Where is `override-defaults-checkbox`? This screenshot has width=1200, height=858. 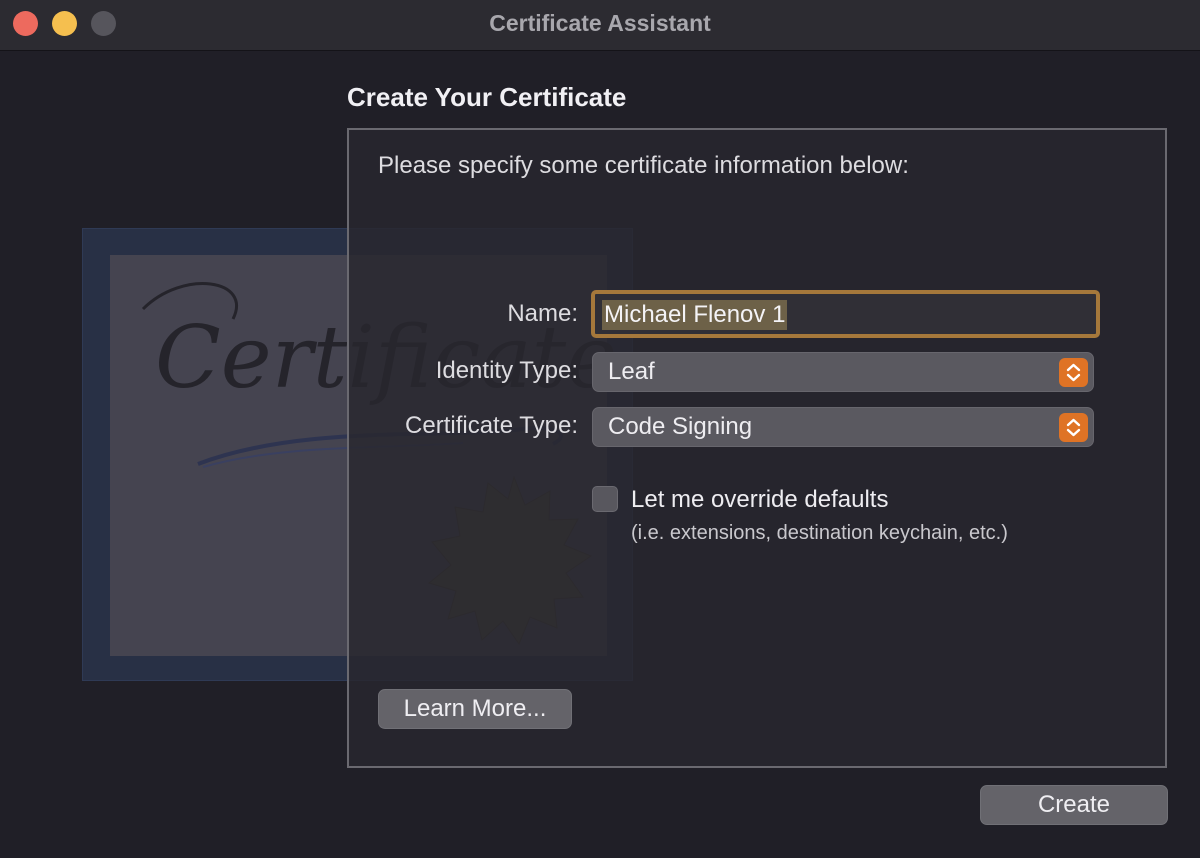 override-defaults-checkbox is located at coordinates (605, 499).